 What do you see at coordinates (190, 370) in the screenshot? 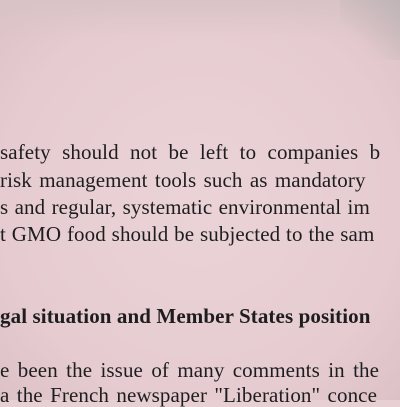
I see `paragraph-line: e been the issue of many comments in the` at bounding box center [190, 370].